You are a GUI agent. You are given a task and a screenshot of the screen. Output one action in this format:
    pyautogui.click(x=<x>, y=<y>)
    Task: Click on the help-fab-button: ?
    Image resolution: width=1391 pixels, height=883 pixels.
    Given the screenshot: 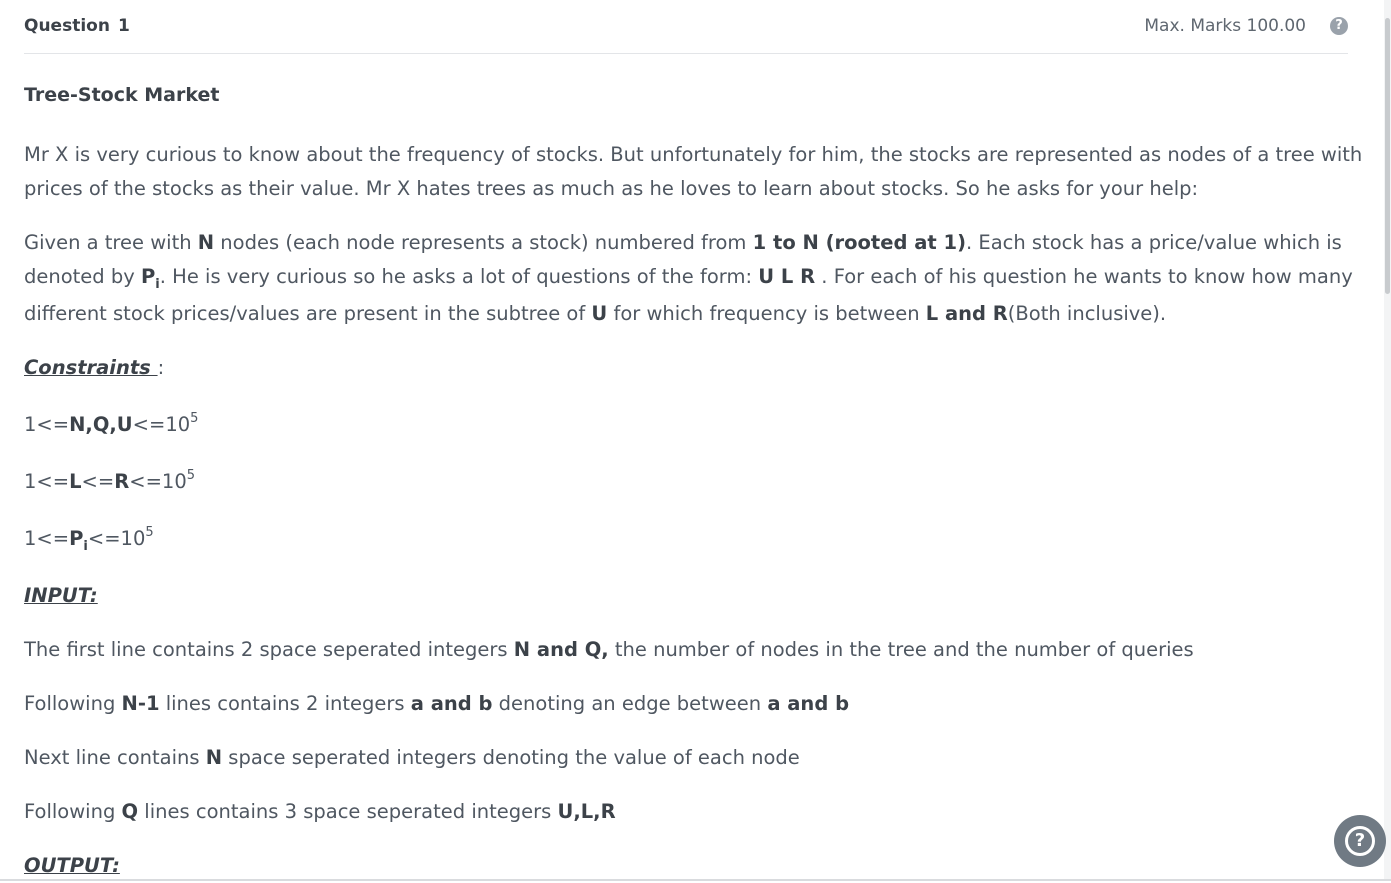 What is the action you would take?
    pyautogui.click(x=1360, y=841)
    